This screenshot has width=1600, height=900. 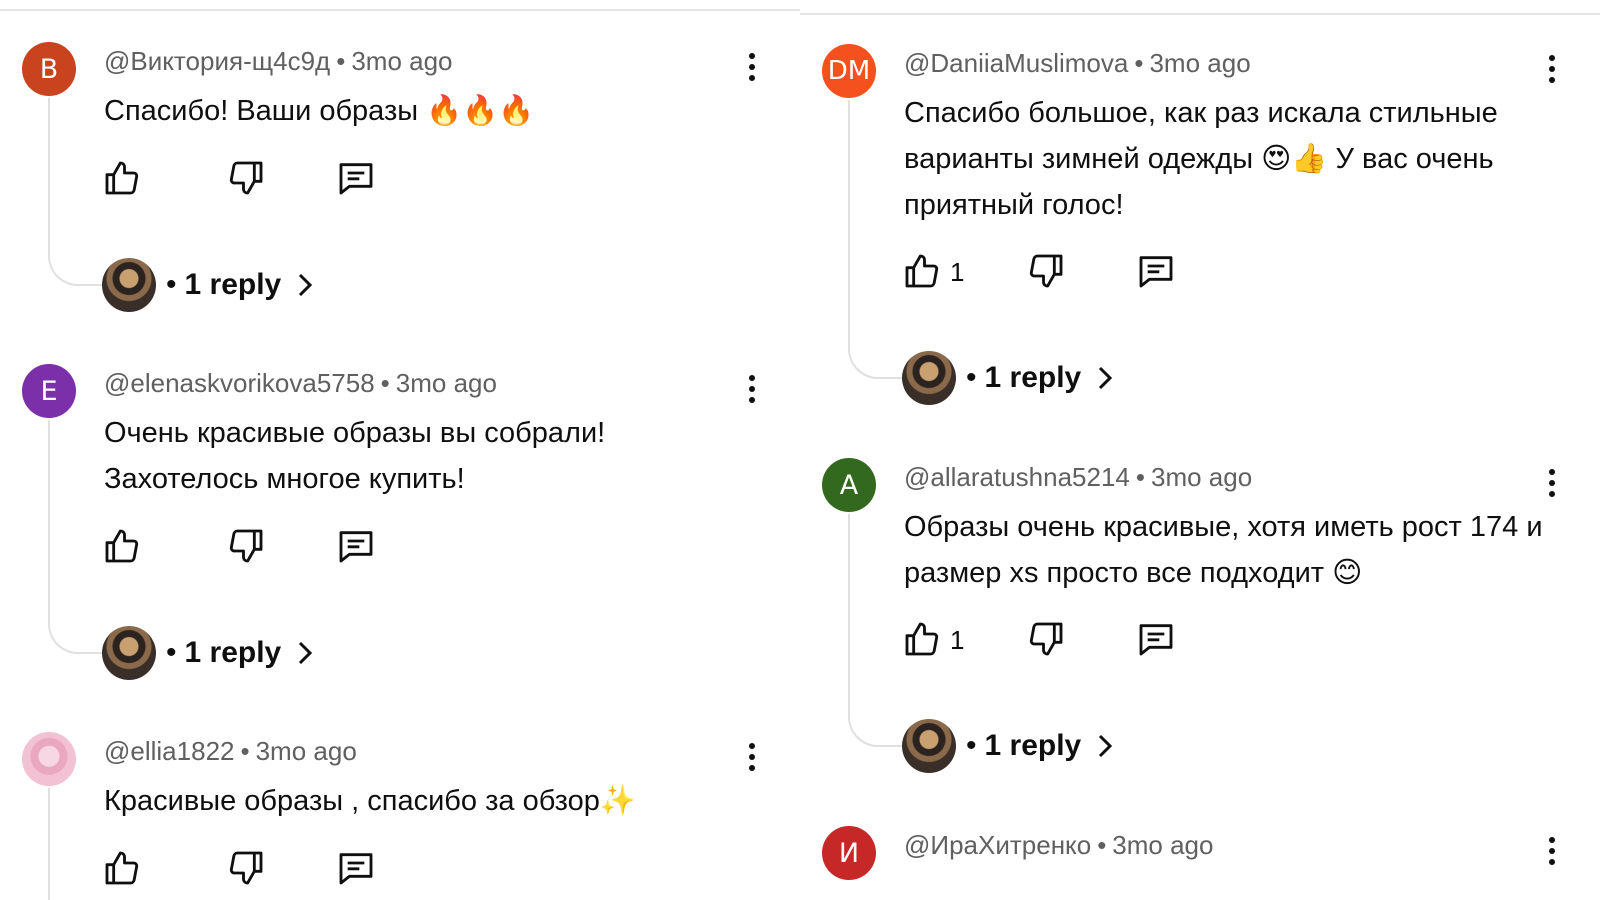 I want to click on comment-meta: @ИраХитренко • 3mo ago, so click(x=1059, y=845).